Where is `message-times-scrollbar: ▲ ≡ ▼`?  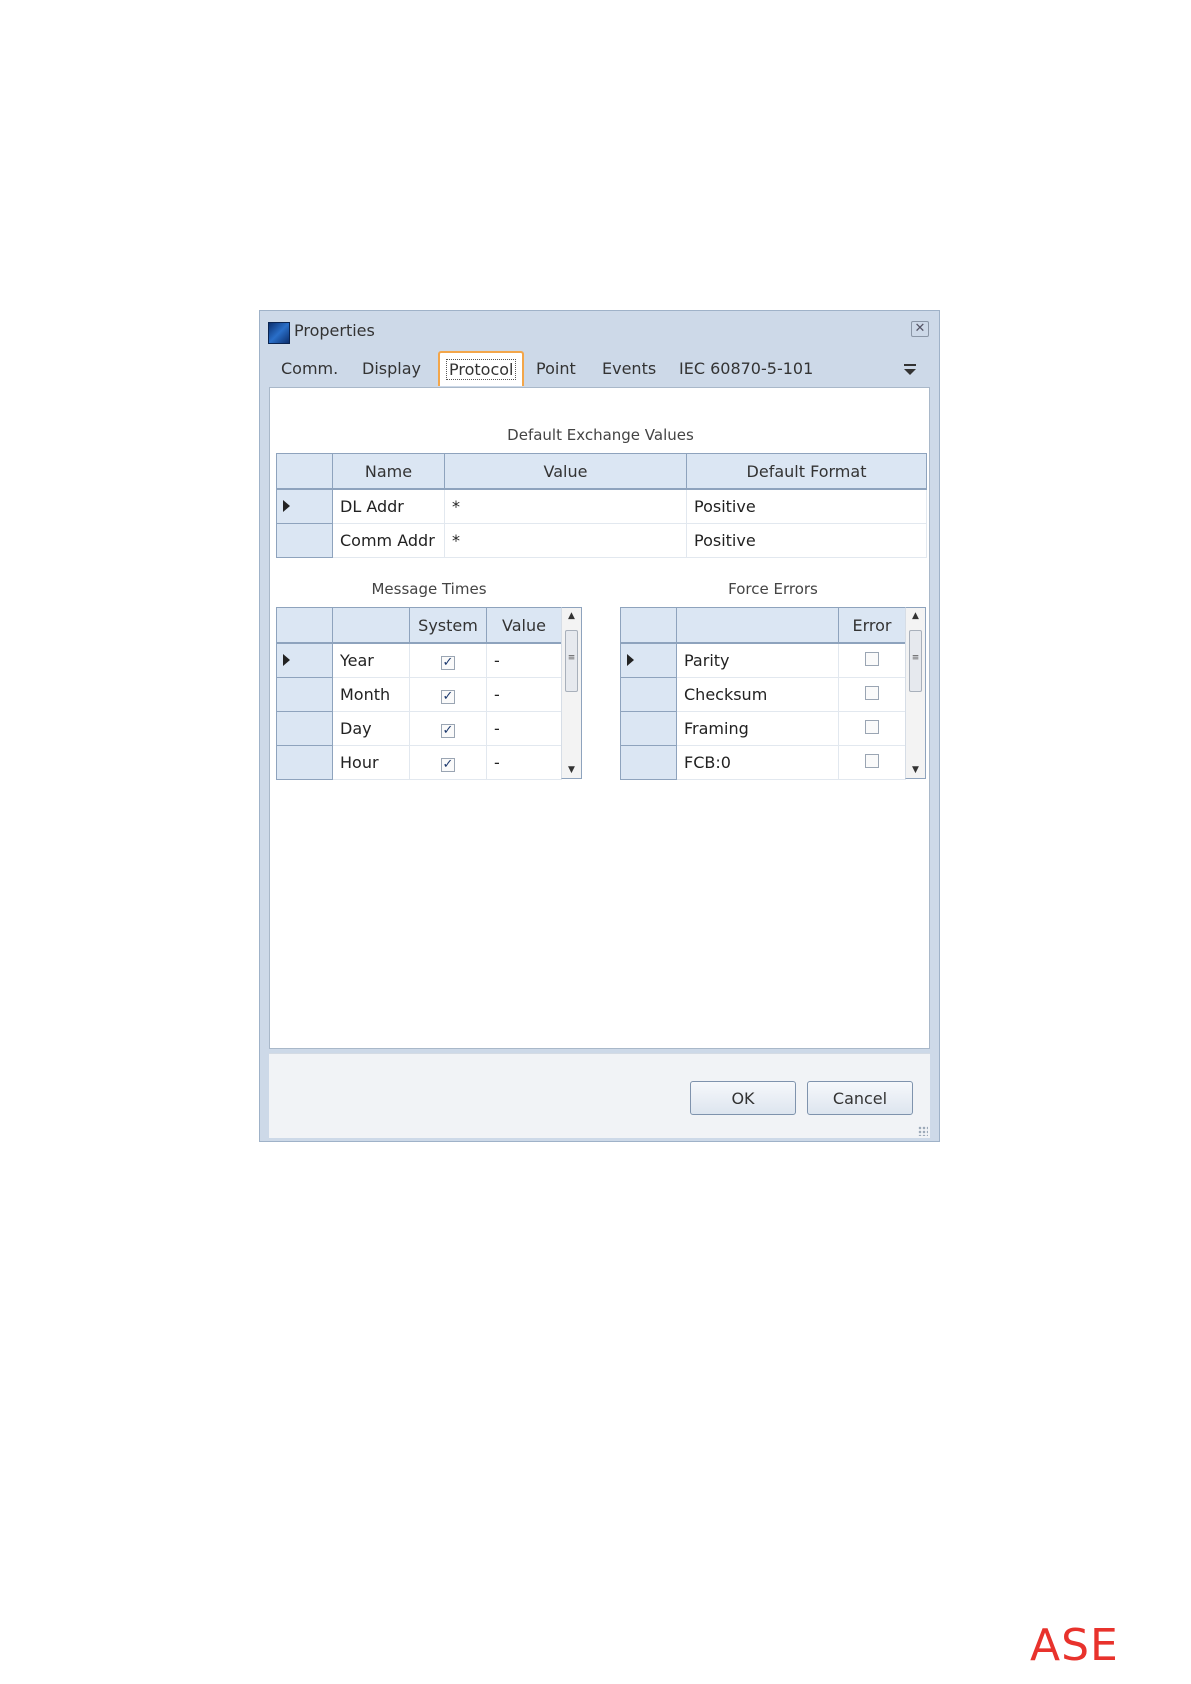
message-times-scrollbar: ▲ ≡ ▼ is located at coordinates (571, 693).